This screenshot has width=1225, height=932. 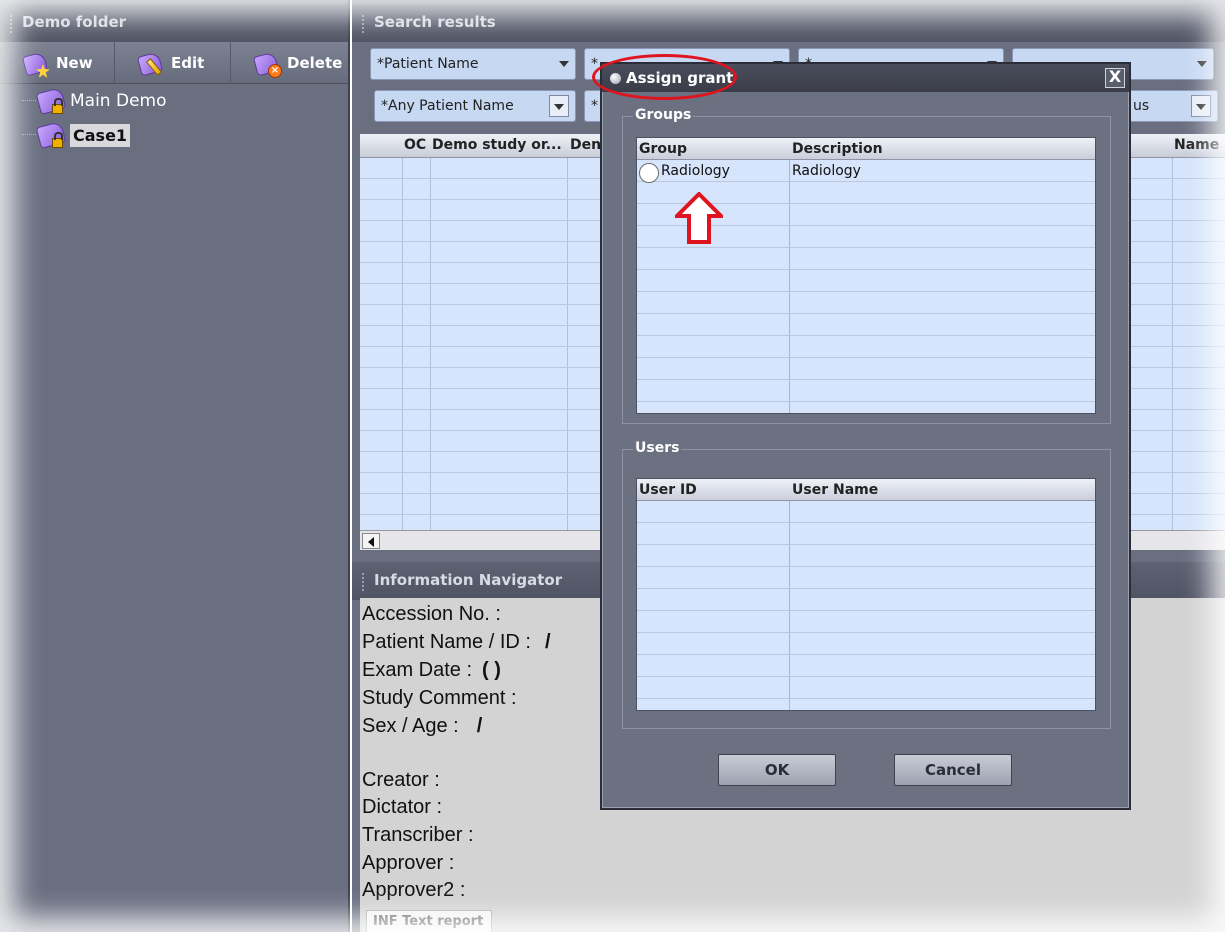 I want to click on info-patient-name-id: Patient Name / ID : /, so click(x=456, y=642).